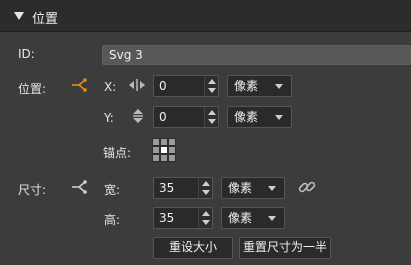 This screenshot has height=265, width=411. Describe the element at coordinates (112, 220) in the screenshot. I see `height-label: 高:` at that location.